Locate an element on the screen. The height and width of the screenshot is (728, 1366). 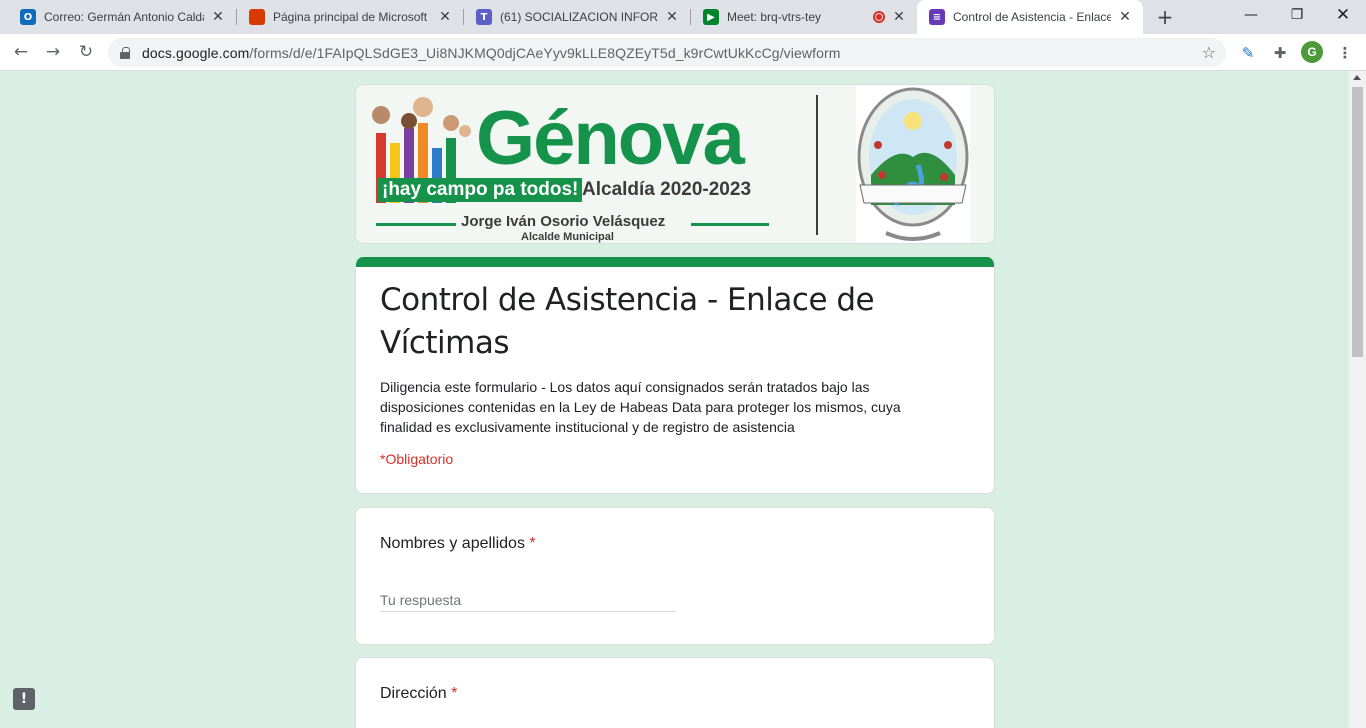
question-label: Dirección * is located at coordinates (418, 694).